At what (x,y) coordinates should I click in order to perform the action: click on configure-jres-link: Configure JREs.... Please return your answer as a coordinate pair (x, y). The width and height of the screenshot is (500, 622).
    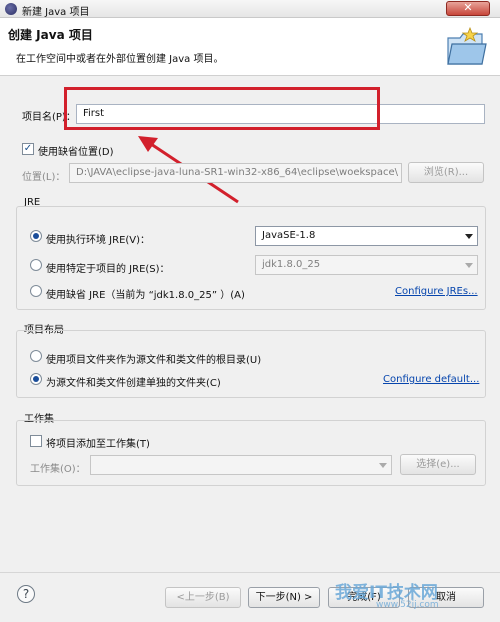
    Looking at the image, I should click on (436, 291).